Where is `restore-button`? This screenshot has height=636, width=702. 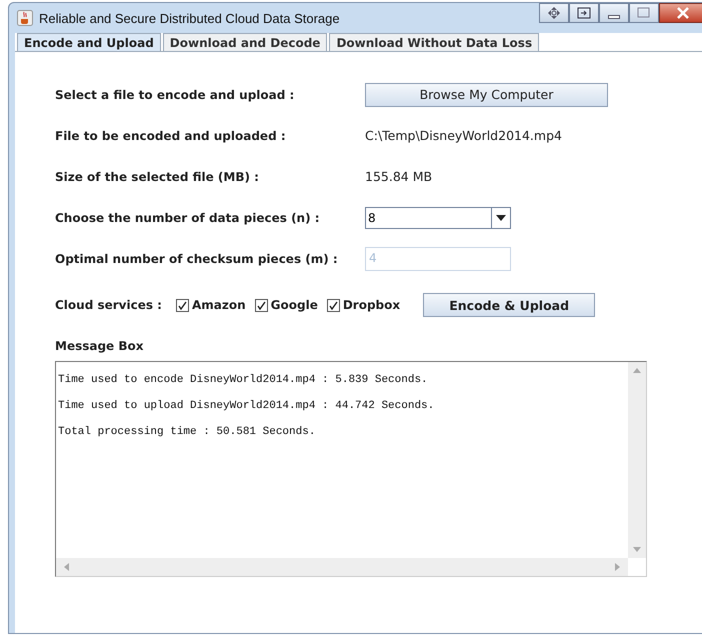 restore-button is located at coordinates (584, 13).